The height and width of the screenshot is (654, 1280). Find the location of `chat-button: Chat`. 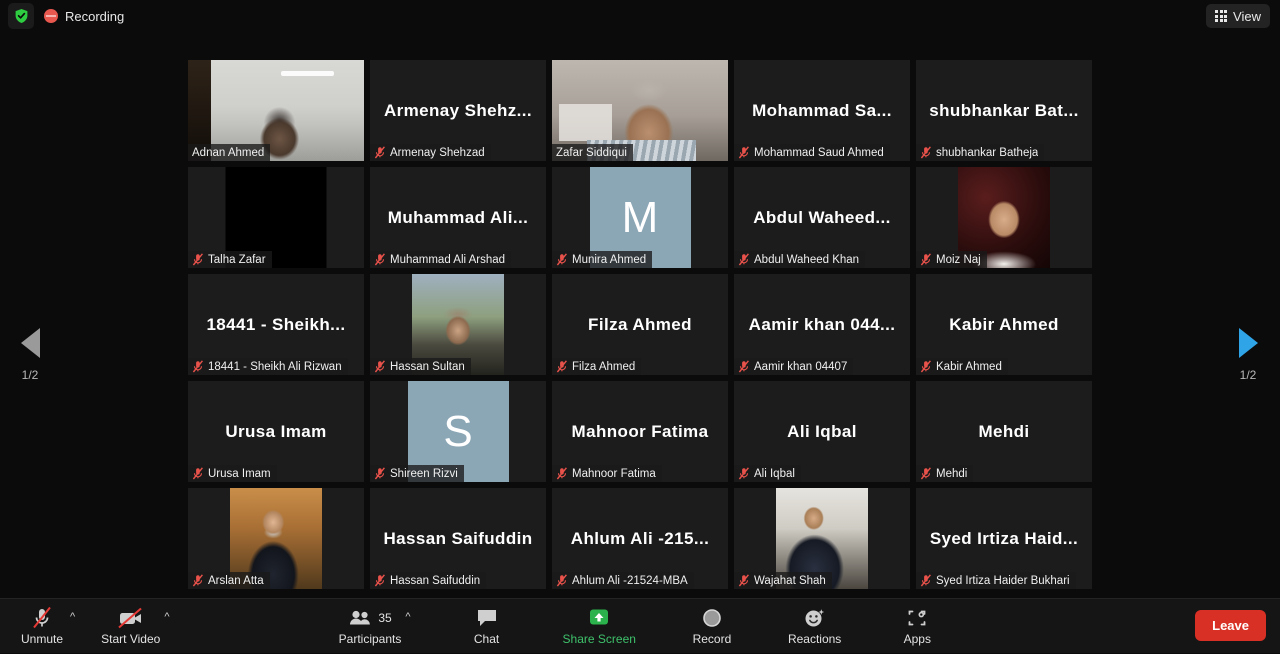

chat-button: Chat is located at coordinates (487, 622).